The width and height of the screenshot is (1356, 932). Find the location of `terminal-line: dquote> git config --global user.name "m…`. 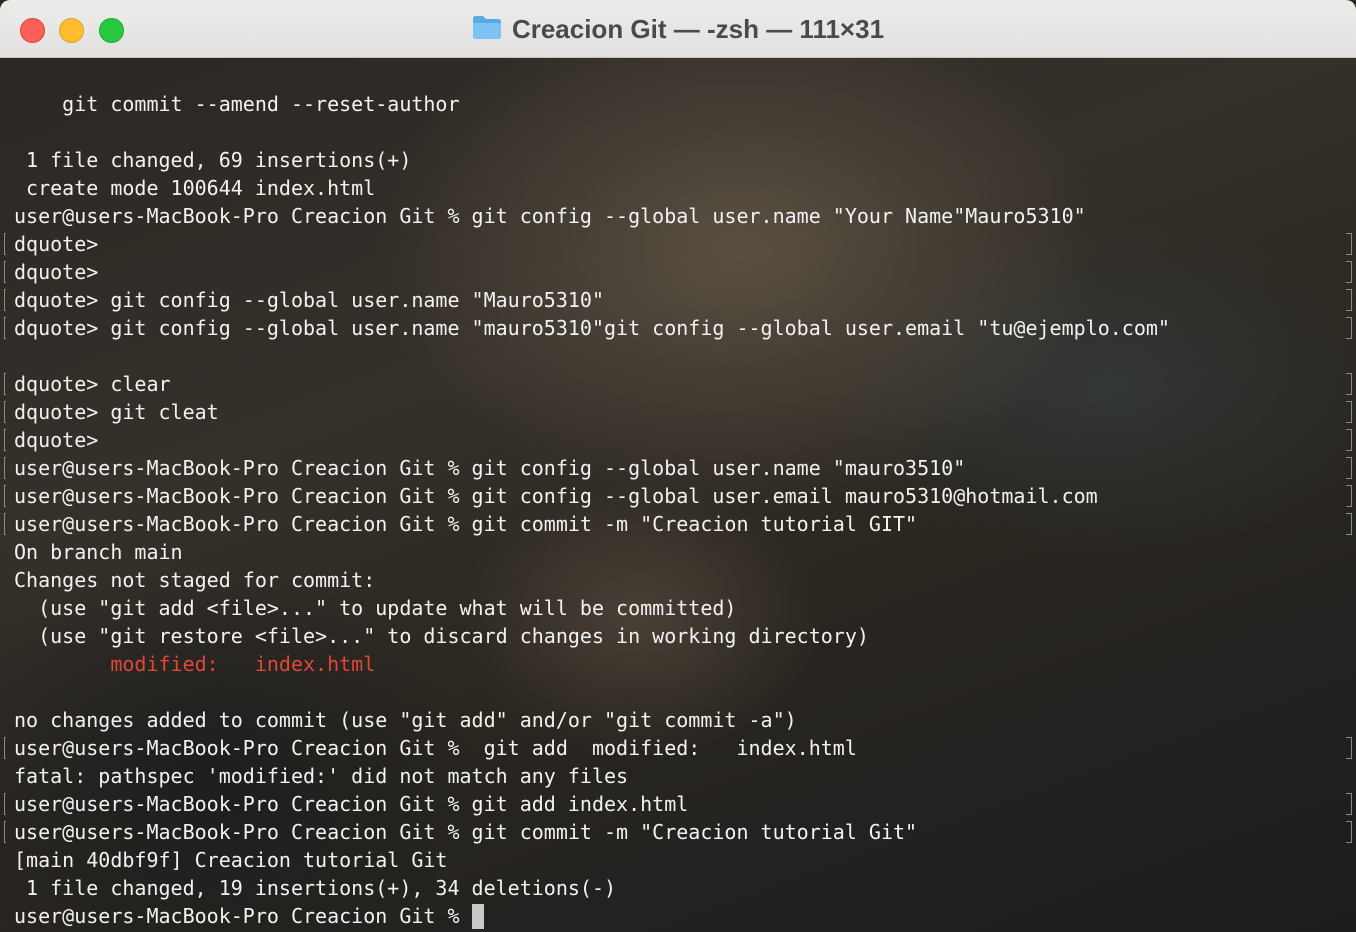

terminal-line: dquote> git config --global user.name "m… is located at coordinates (678, 328).